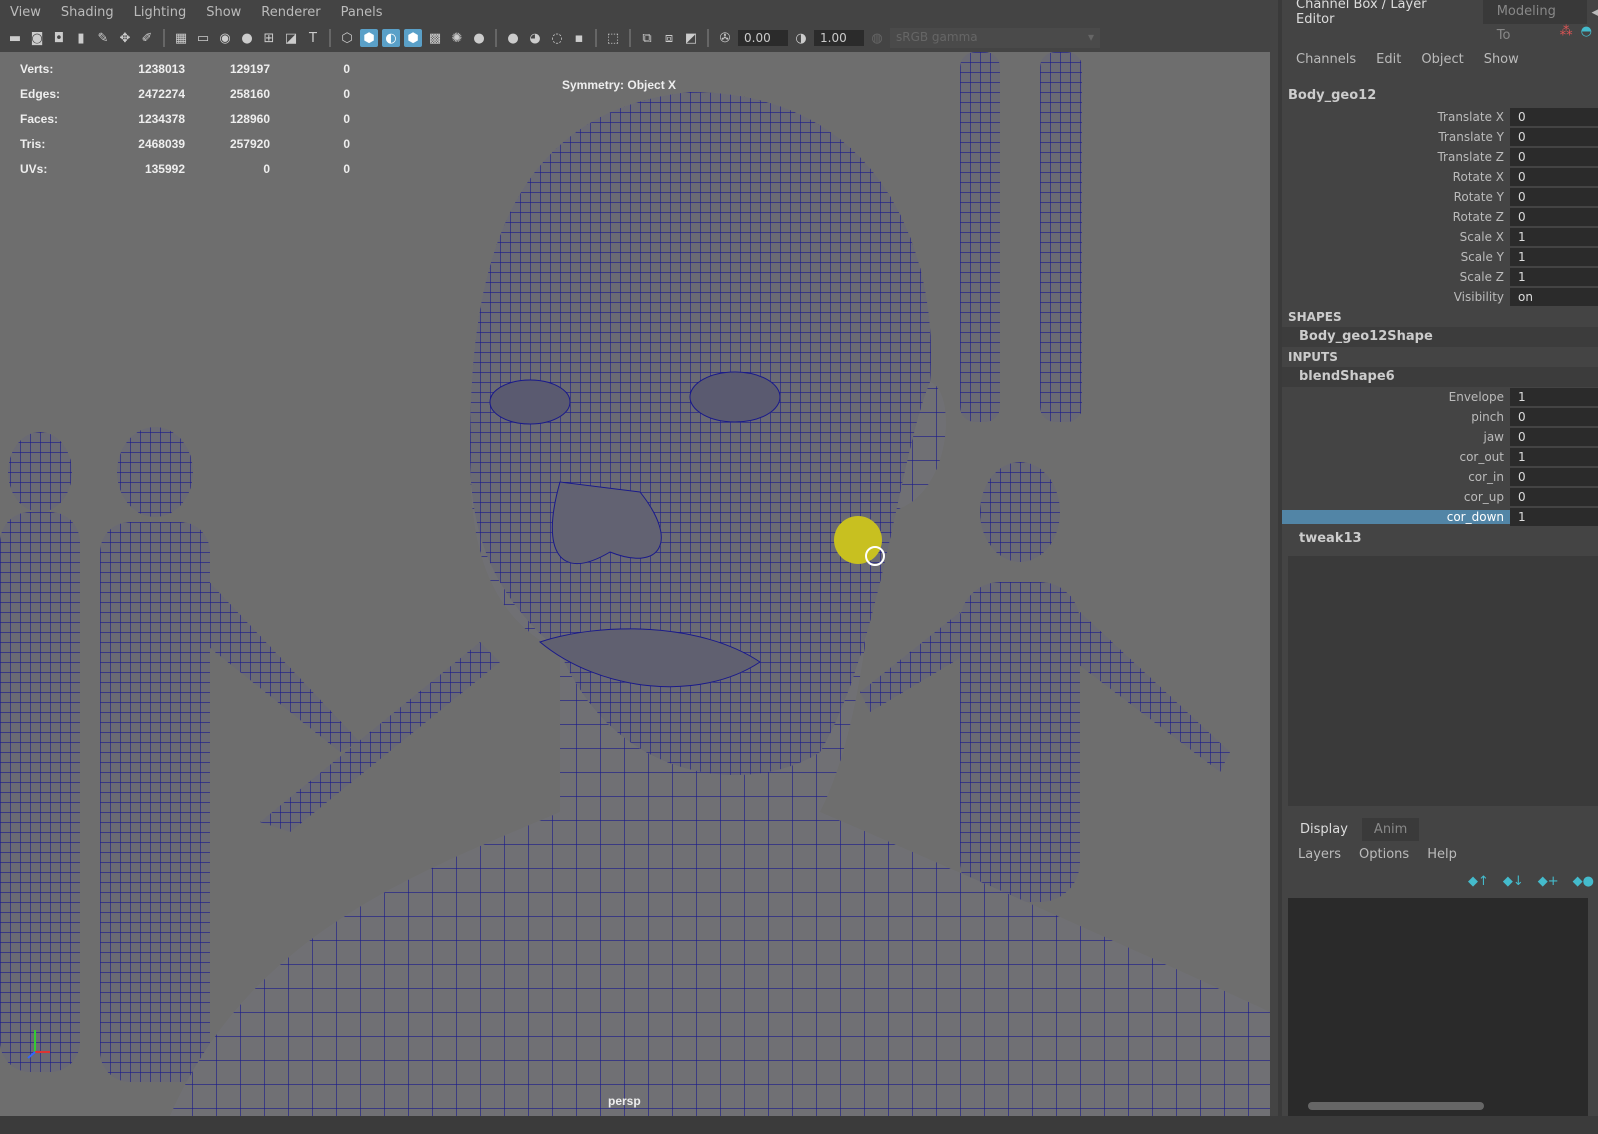 Image resolution: width=1598 pixels, height=1134 pixels. Describe the element at coordinates (513, 38) in the screenshot. I see `ambient-occlusion-icon: ●` at that location.